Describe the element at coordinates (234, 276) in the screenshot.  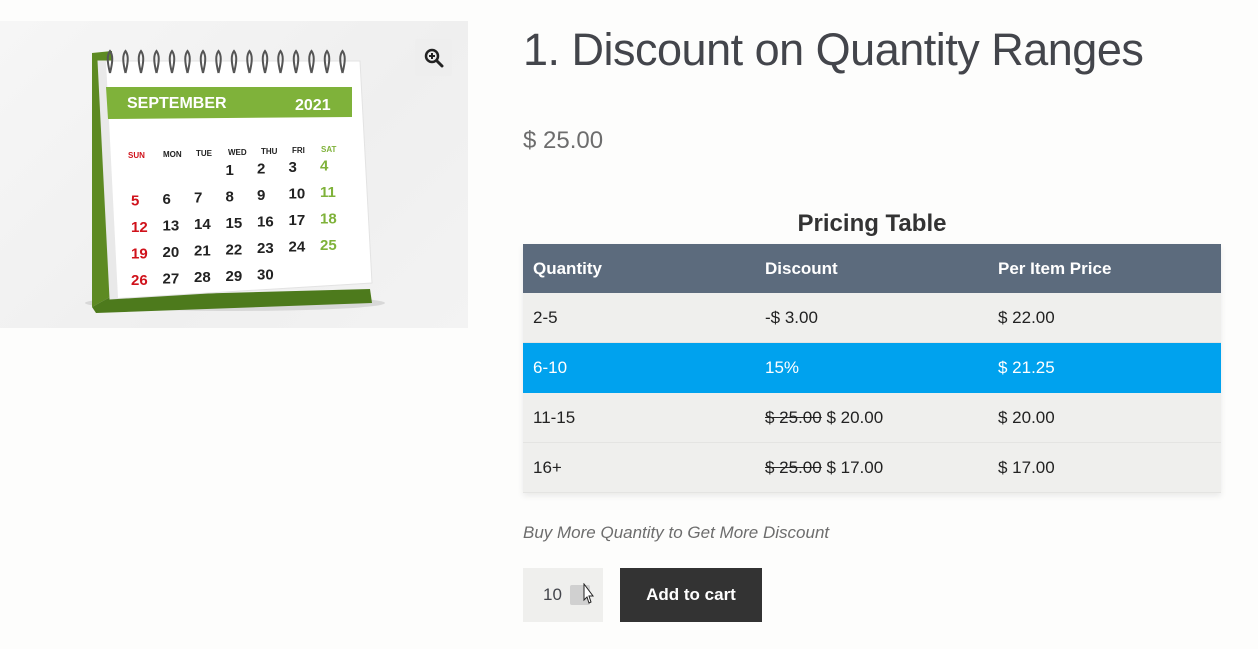
I see `svg-text: 29` at that location.